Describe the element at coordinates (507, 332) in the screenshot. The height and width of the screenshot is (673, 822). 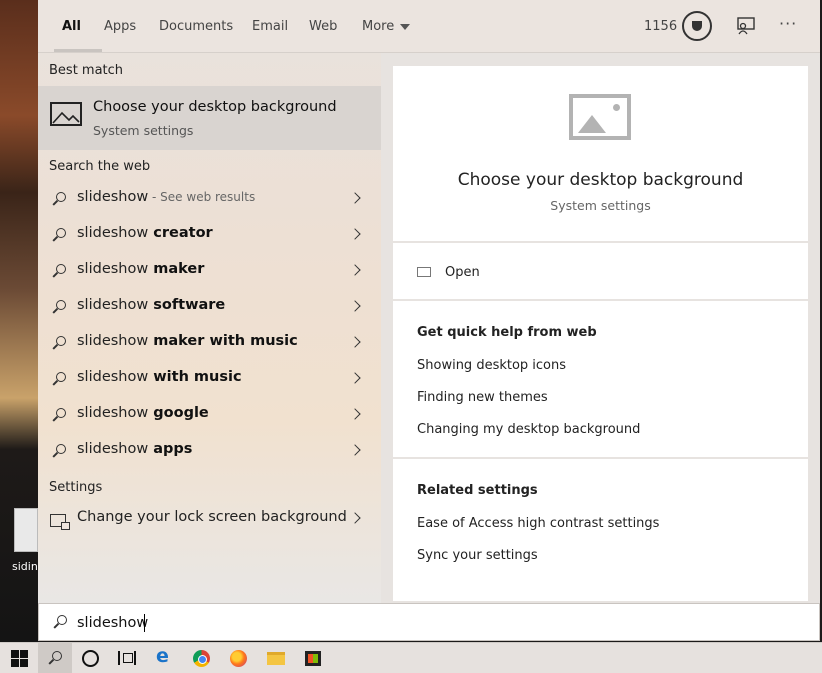
I see `quick-help-heading: Get quick help from web` at that location.